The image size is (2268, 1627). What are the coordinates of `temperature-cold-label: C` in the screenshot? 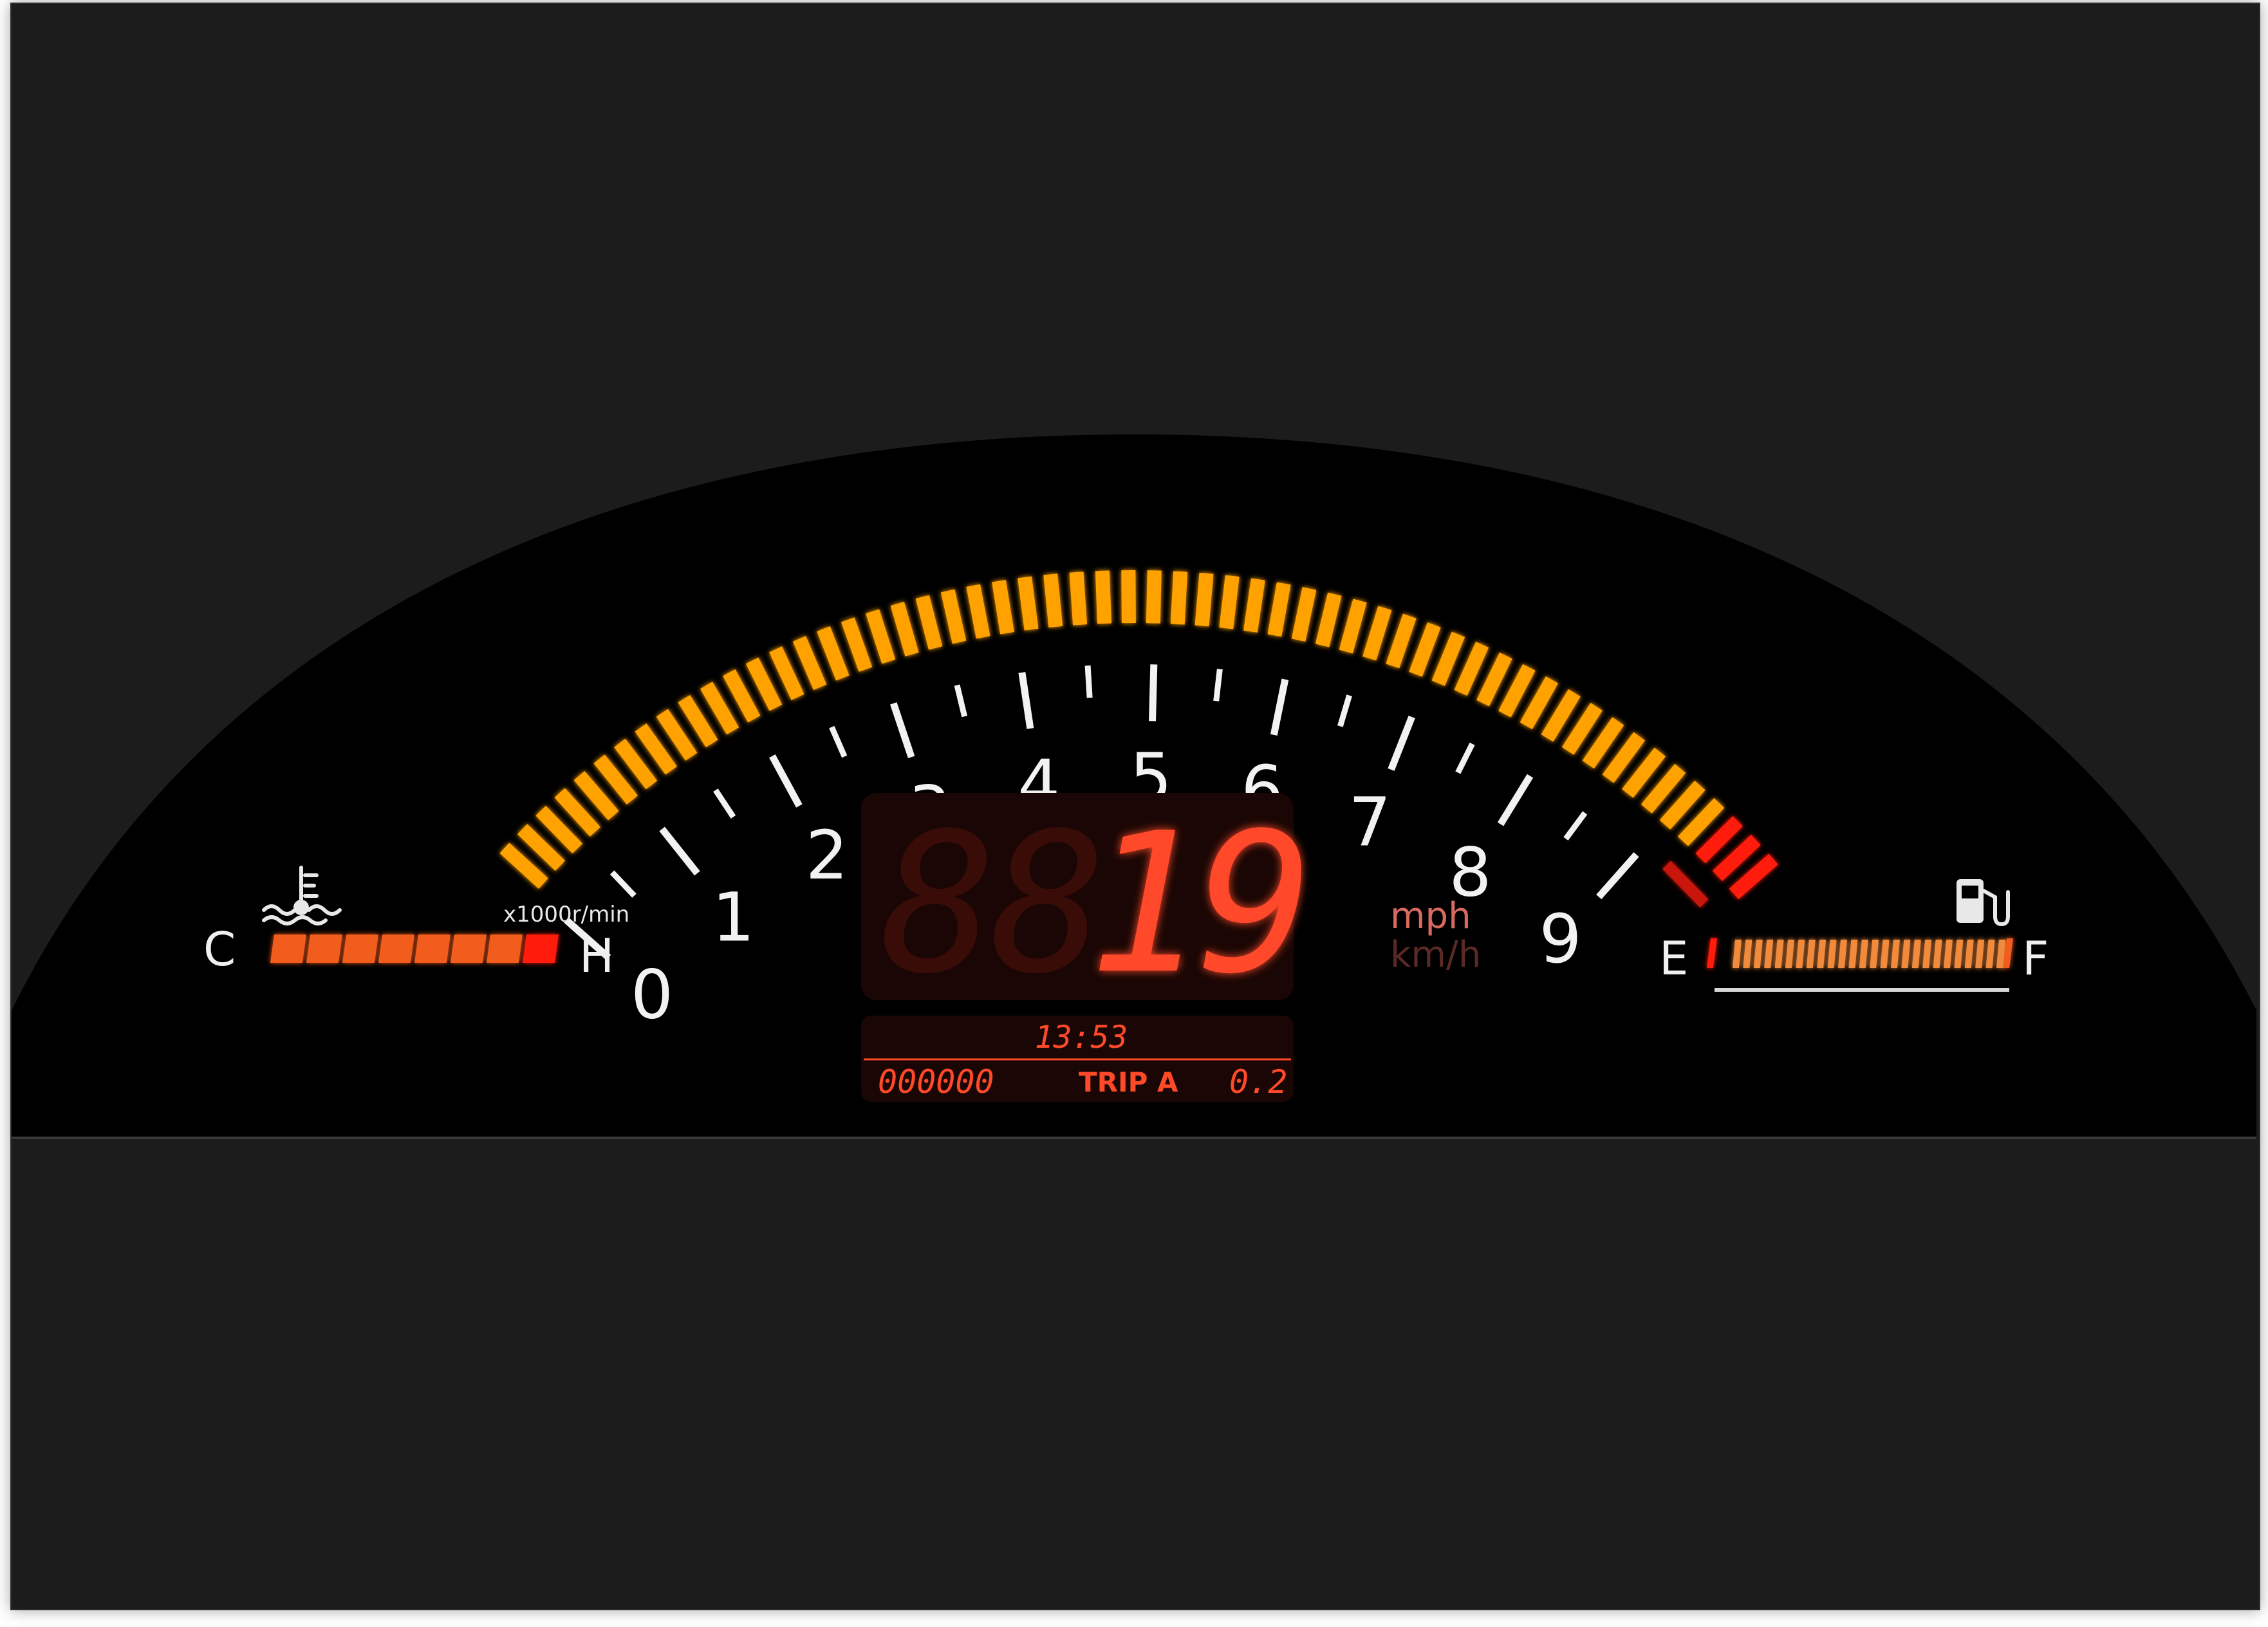 It's located at (219, 949).